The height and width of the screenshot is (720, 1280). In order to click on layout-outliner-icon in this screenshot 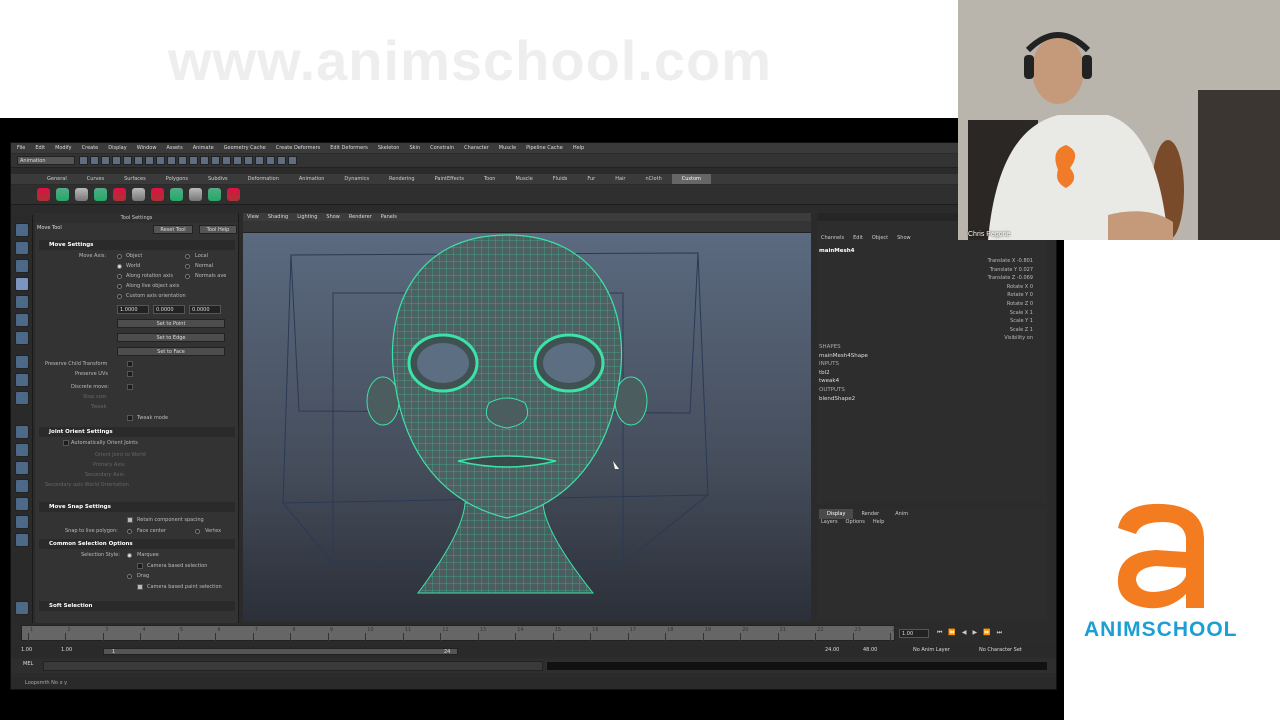, I will do `click(22, 486)`.